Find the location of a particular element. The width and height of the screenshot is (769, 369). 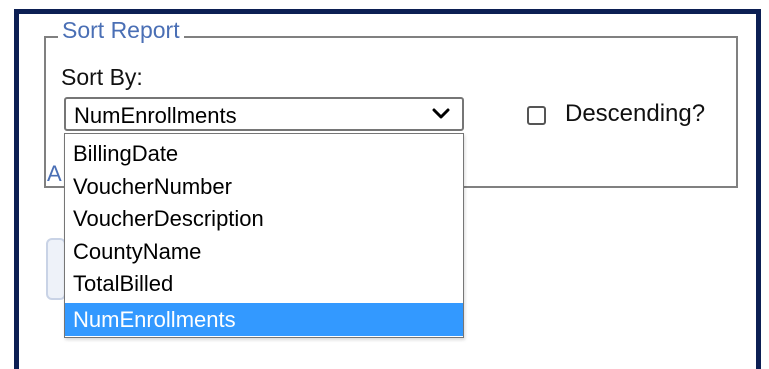

partially-hidden-button is located at coordinates (56, 269).